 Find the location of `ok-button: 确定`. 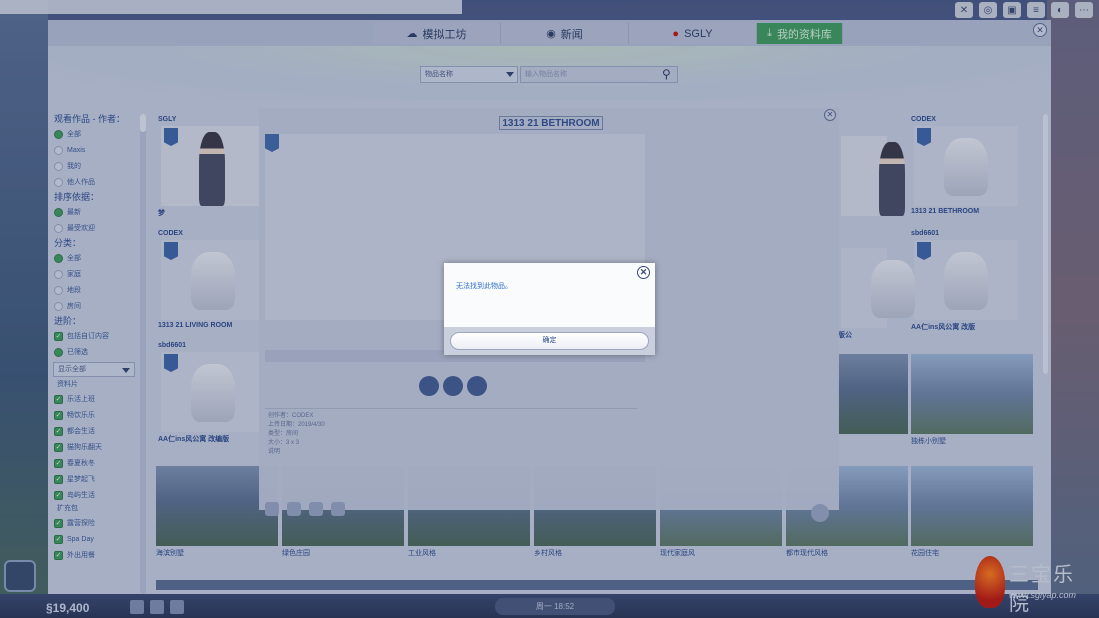

ok-button: 确定 is located at coordinates (549, 341).